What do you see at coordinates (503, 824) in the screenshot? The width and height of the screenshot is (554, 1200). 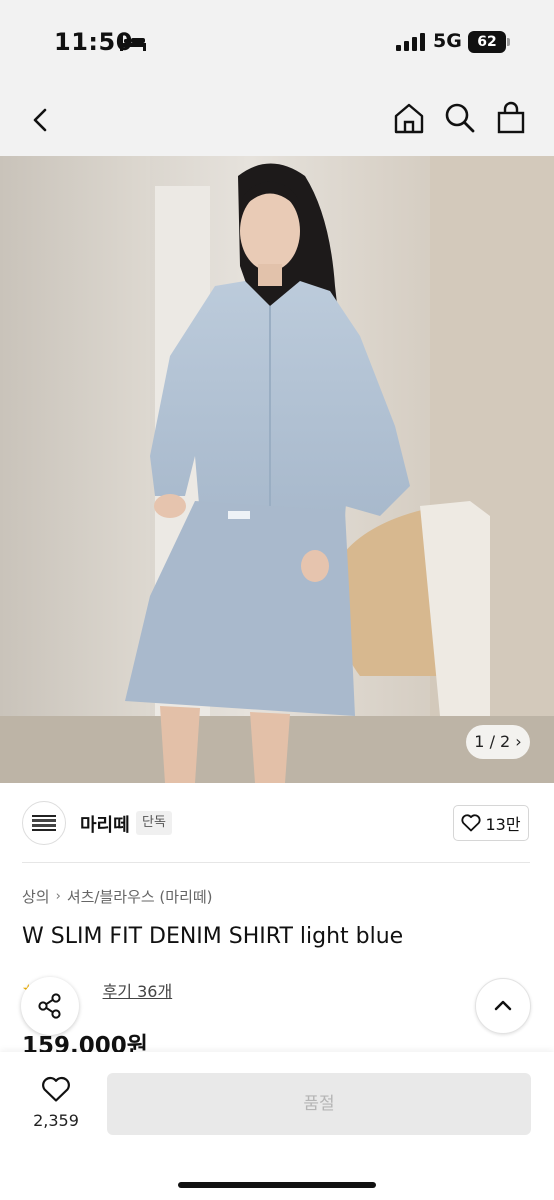 I see `brand-like-count: 13만` at bounding box center [503, 824].